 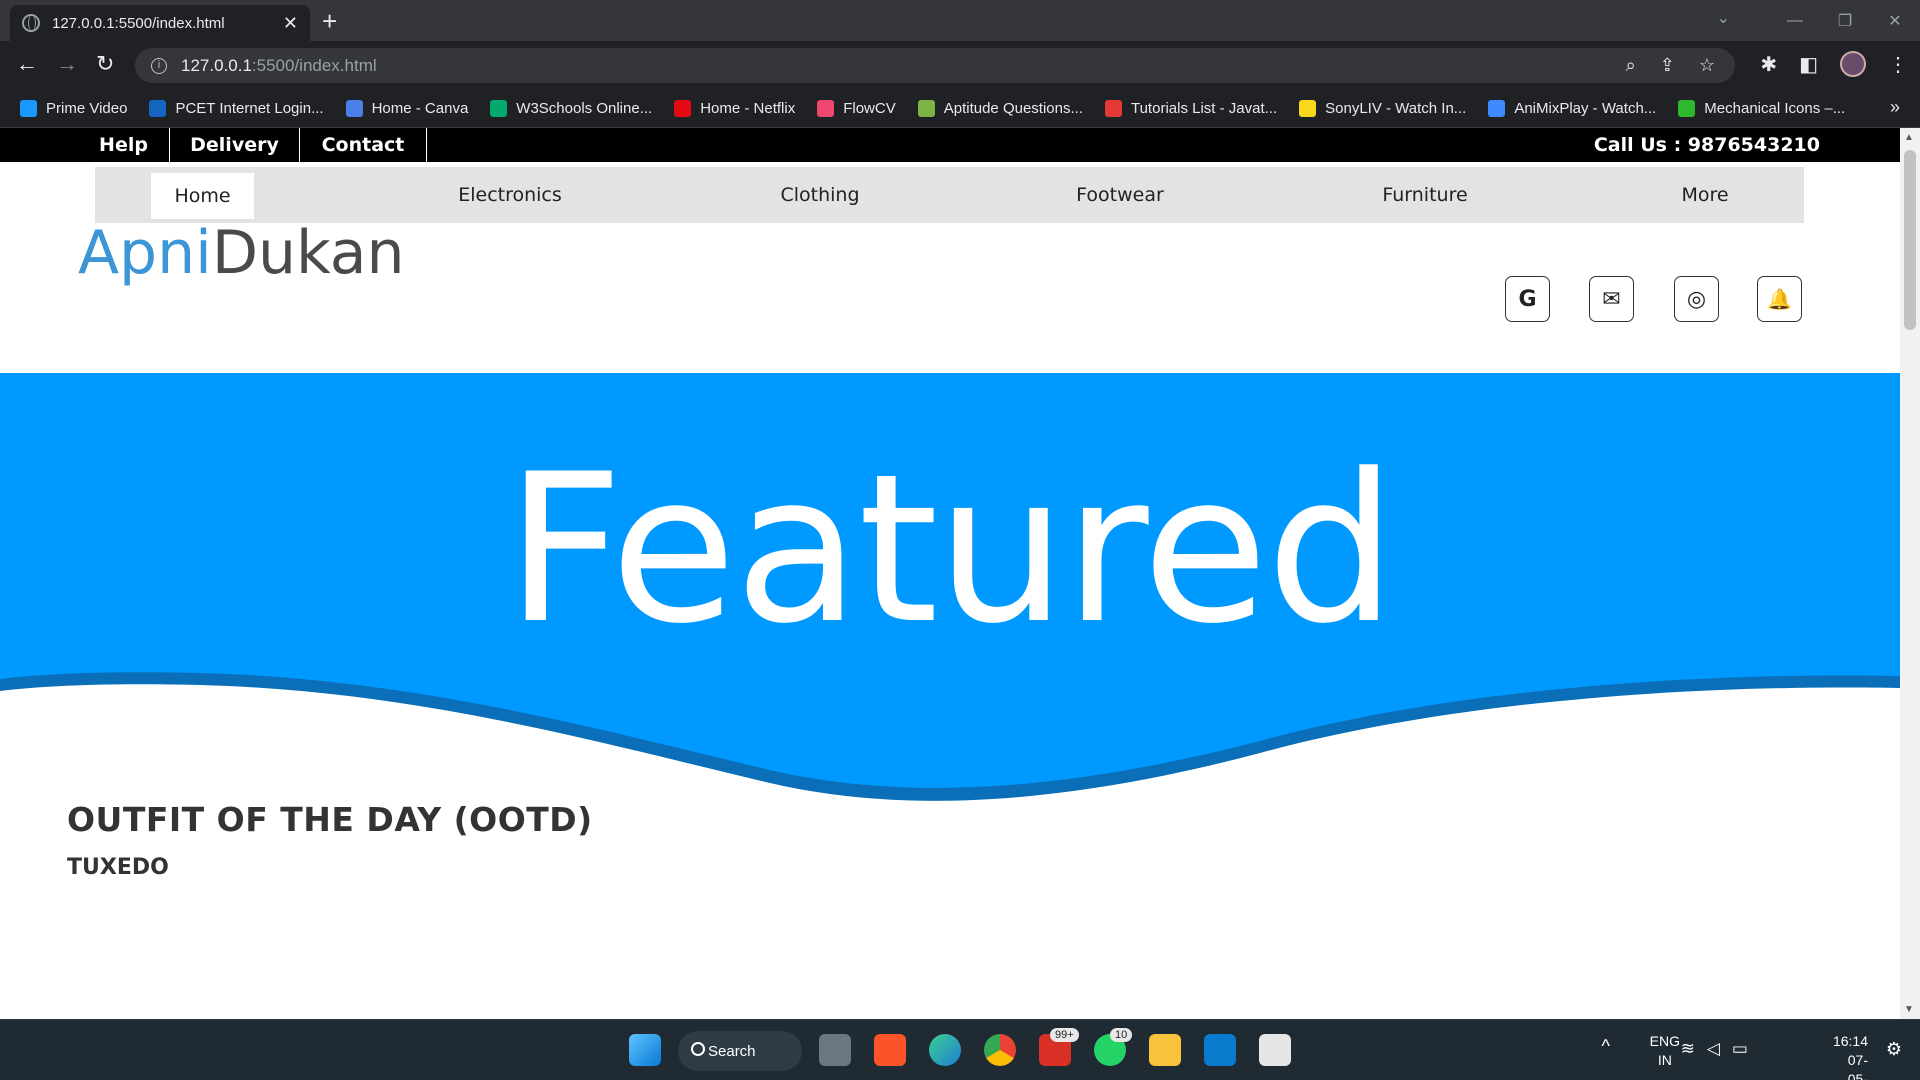 I want to click on bookmark-item: Home - Netflix, so click(x=735, y=108).